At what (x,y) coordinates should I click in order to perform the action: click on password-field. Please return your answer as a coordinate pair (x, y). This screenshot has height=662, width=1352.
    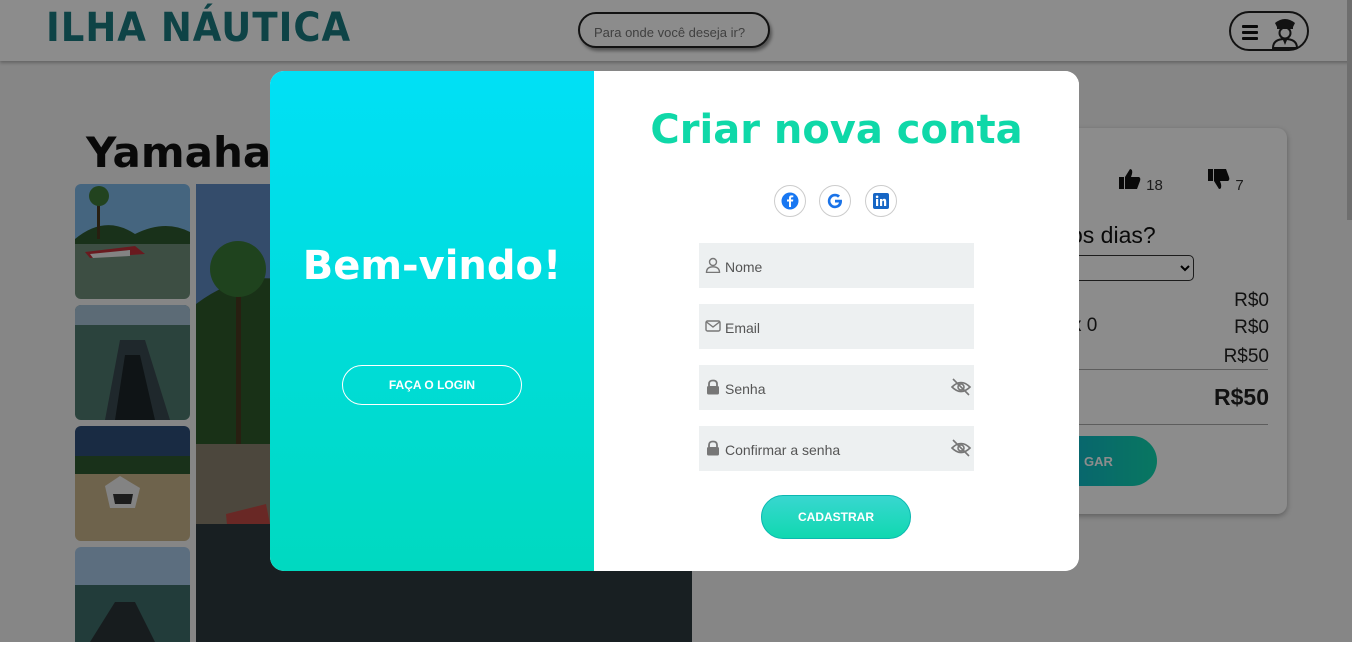
    Looking at the image, I should click on (836, 388).